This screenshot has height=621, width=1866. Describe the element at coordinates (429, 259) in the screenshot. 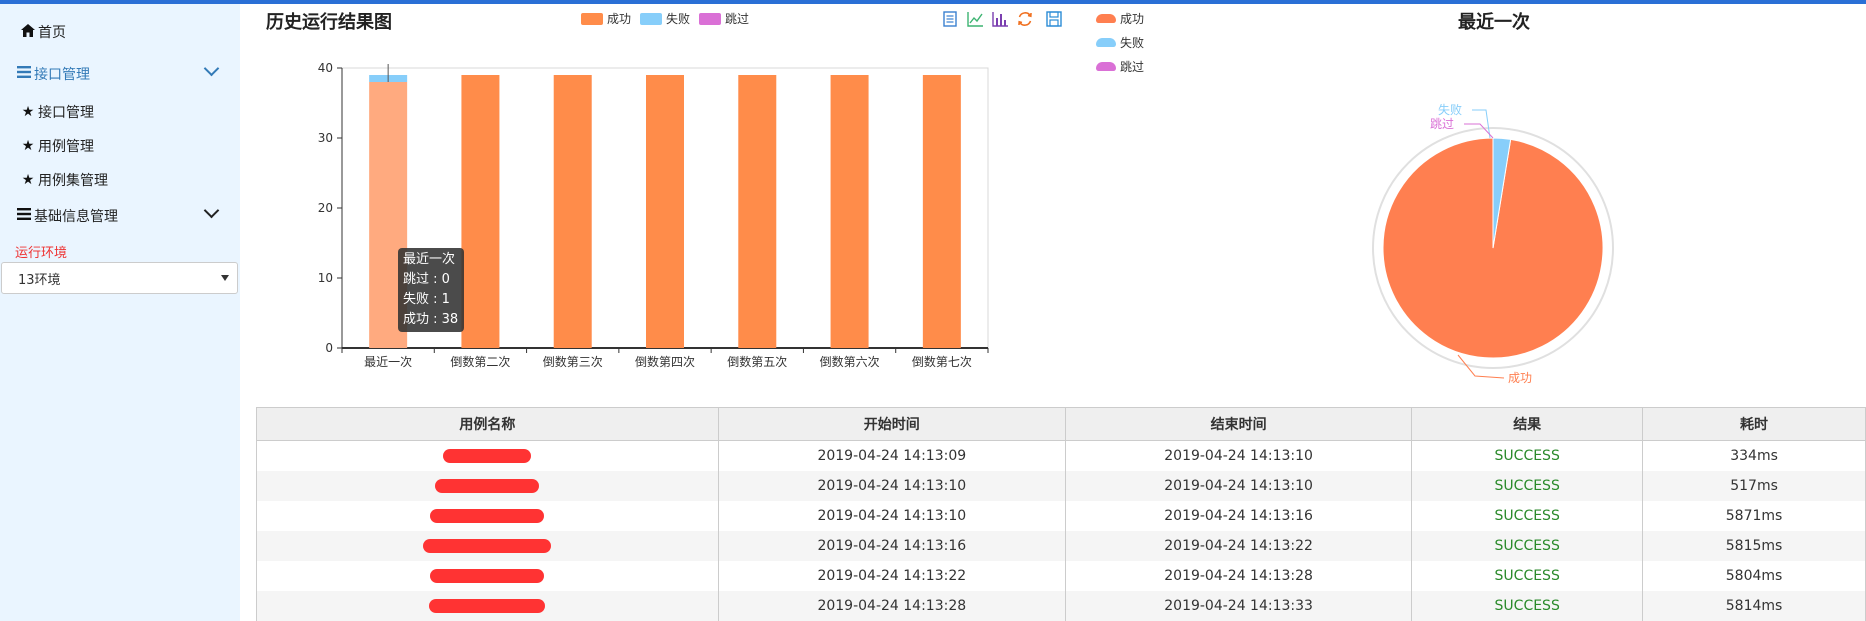

I see `tooltip-title: 最近一次` at that location.